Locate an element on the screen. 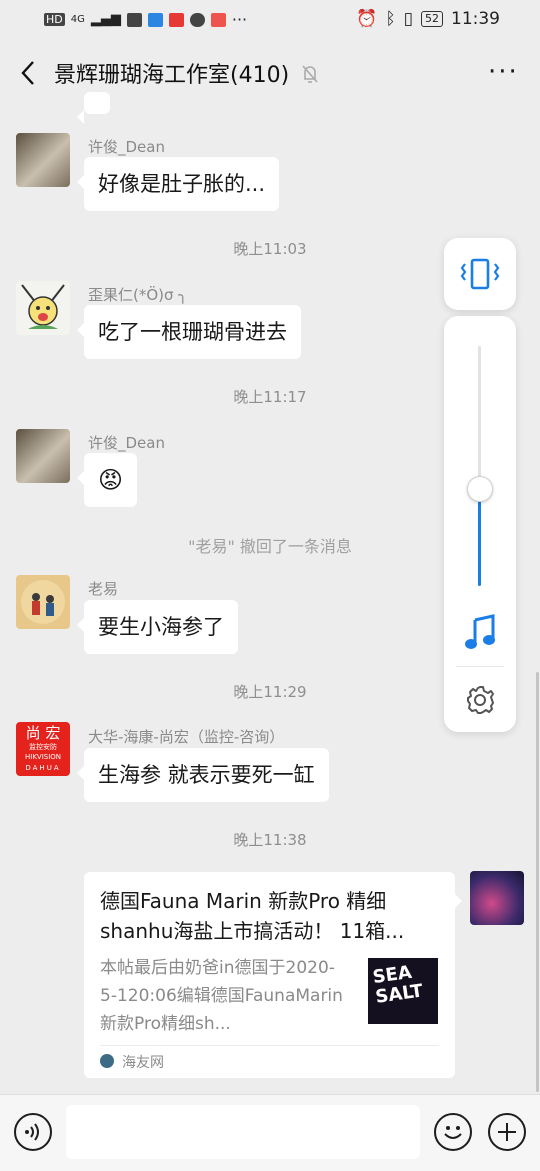 This screenshot has width=540, height=1171. cloud-icon is located at coordinates (197, 19).